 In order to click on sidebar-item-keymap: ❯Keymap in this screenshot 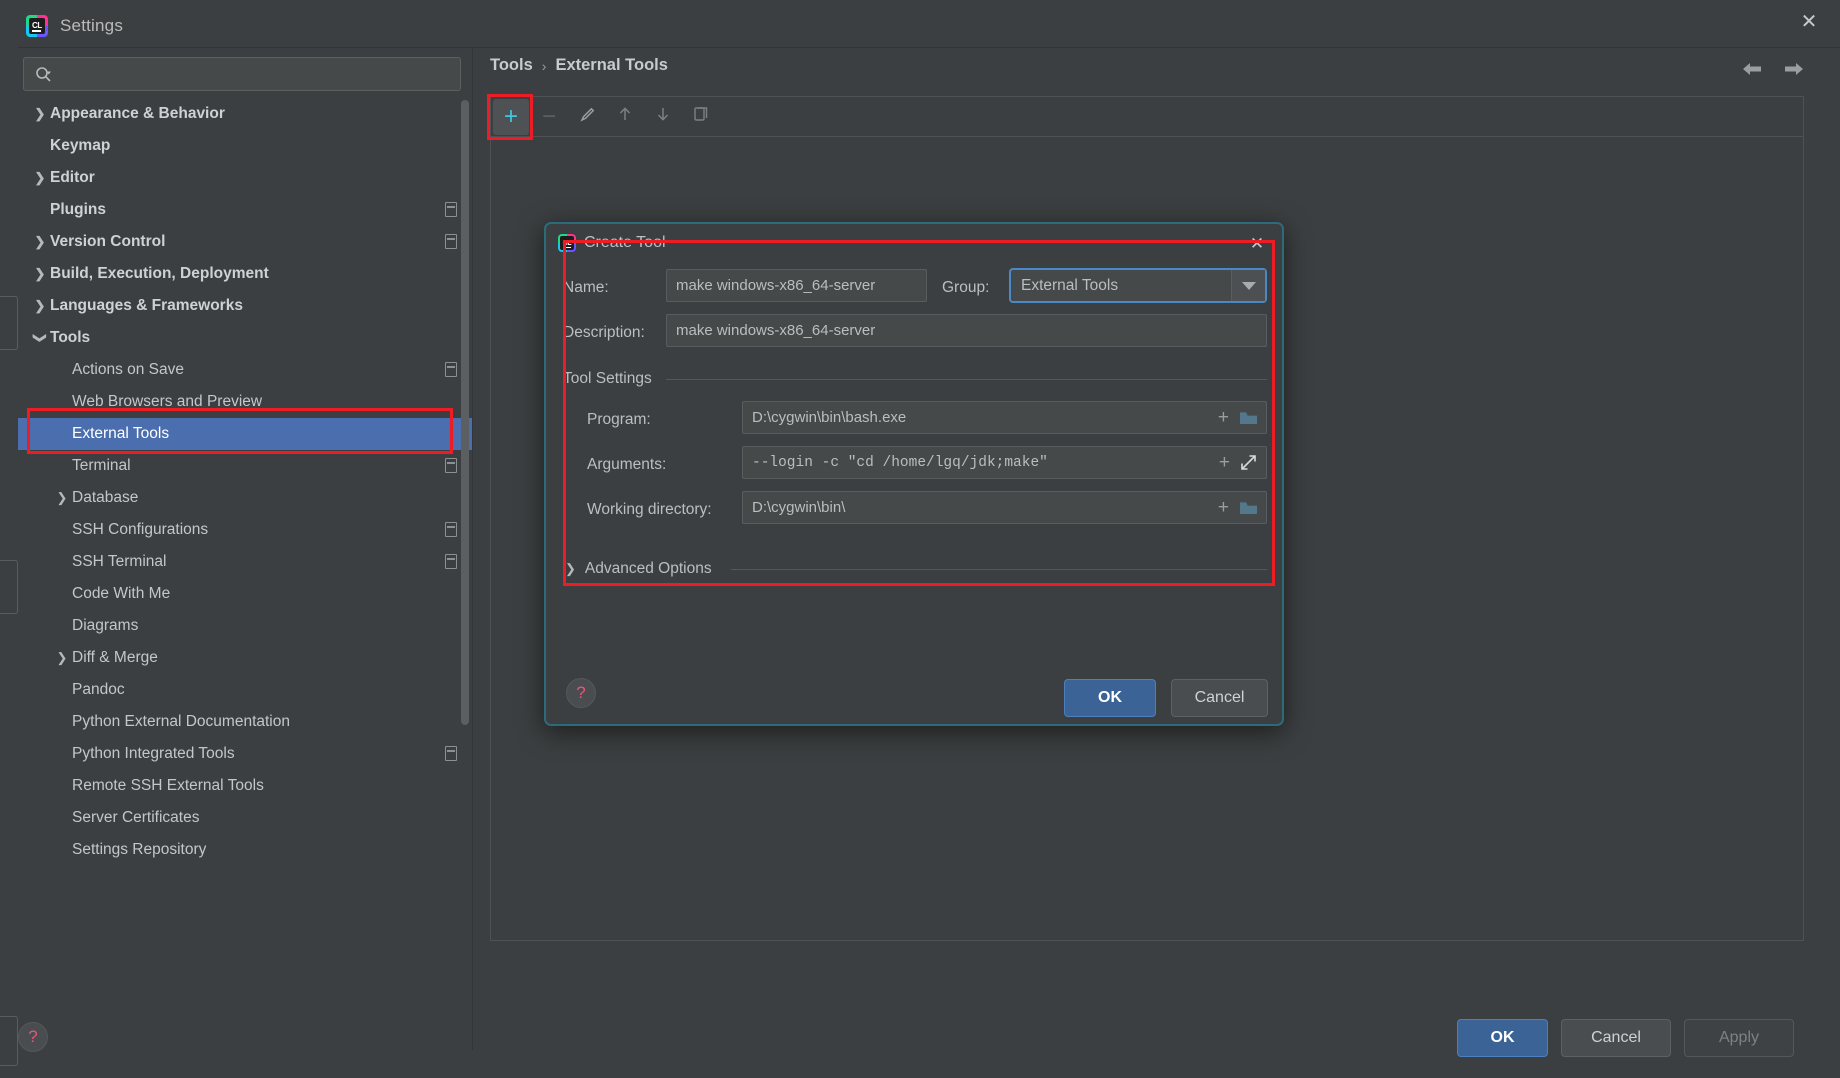, I will do `click(245, 146)`.